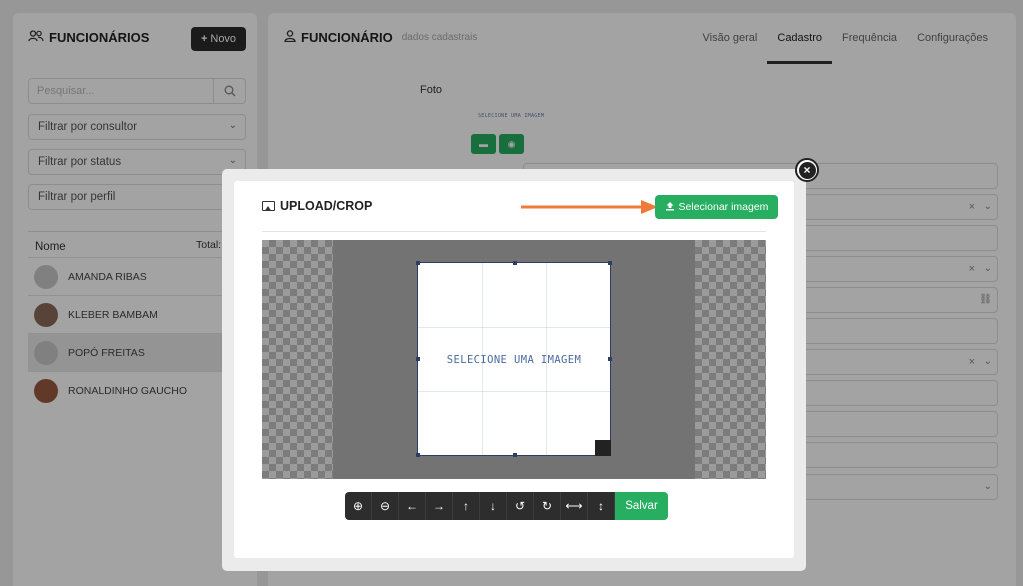 This screenshot has width=1023, height=586. What do you see at coordinates (589, 207) in the screenshot?
I see `arrow-annotation-icon` at bounding box center [589, 207].